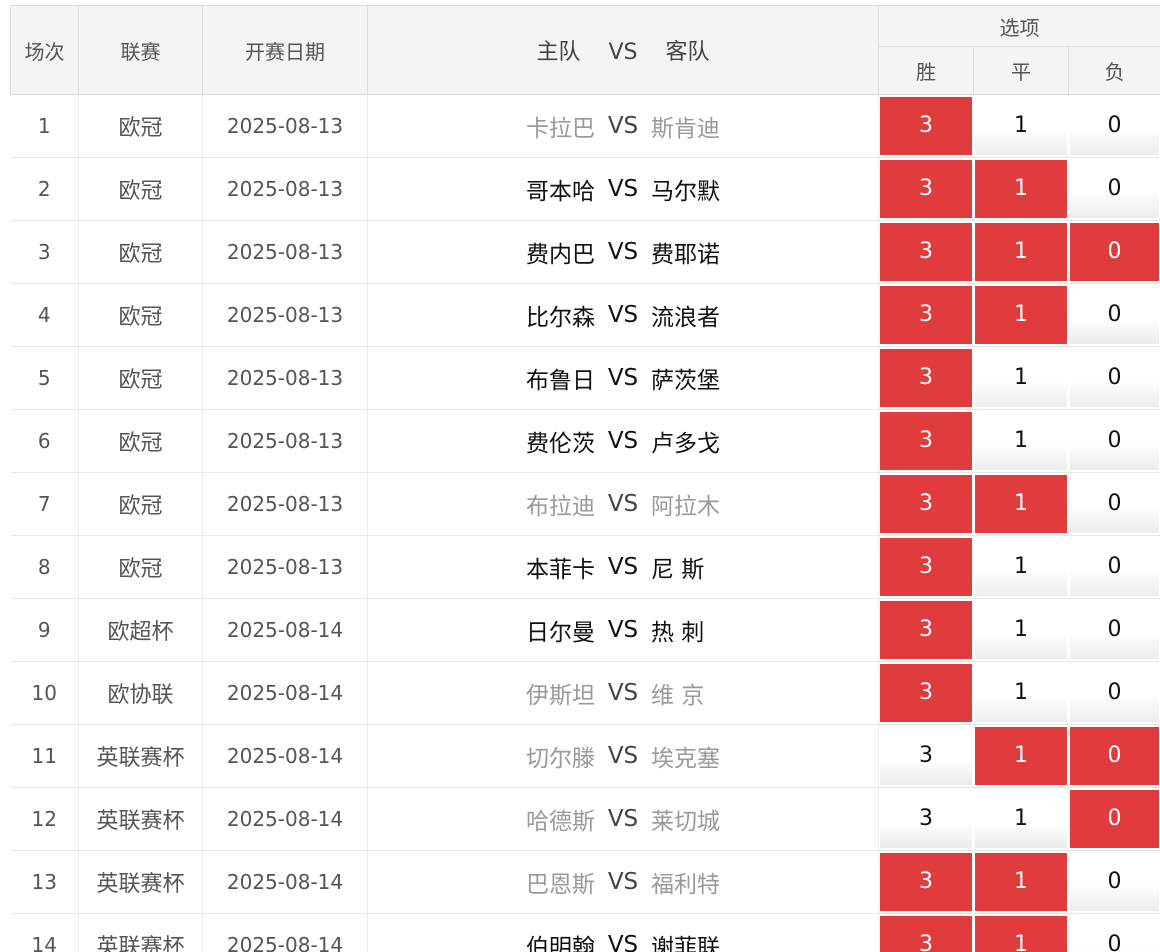 This screenshot has width=1160, height=952. I want to click on header-vs: VS, so click(623, 52).